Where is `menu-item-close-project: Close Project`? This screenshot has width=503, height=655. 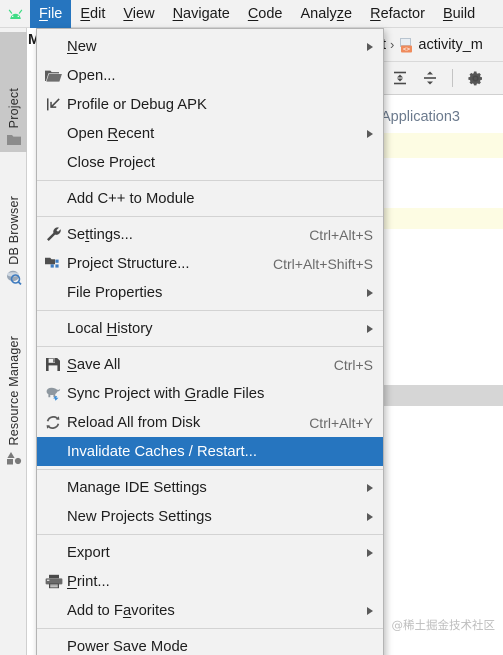 menu-item-close-project: Close Project is located at coordinates (210, 162).